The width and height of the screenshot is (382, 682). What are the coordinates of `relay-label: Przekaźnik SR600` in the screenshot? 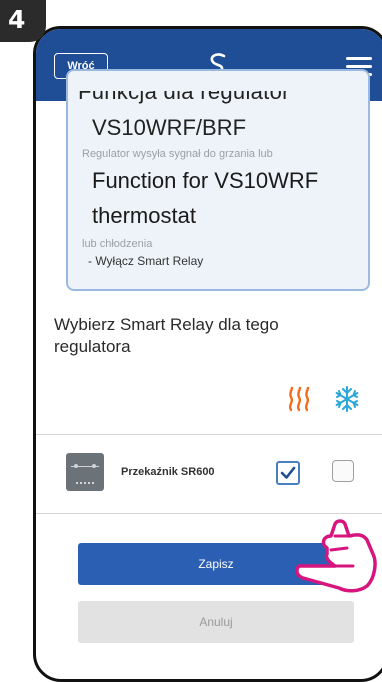 It's located at (168, 472).